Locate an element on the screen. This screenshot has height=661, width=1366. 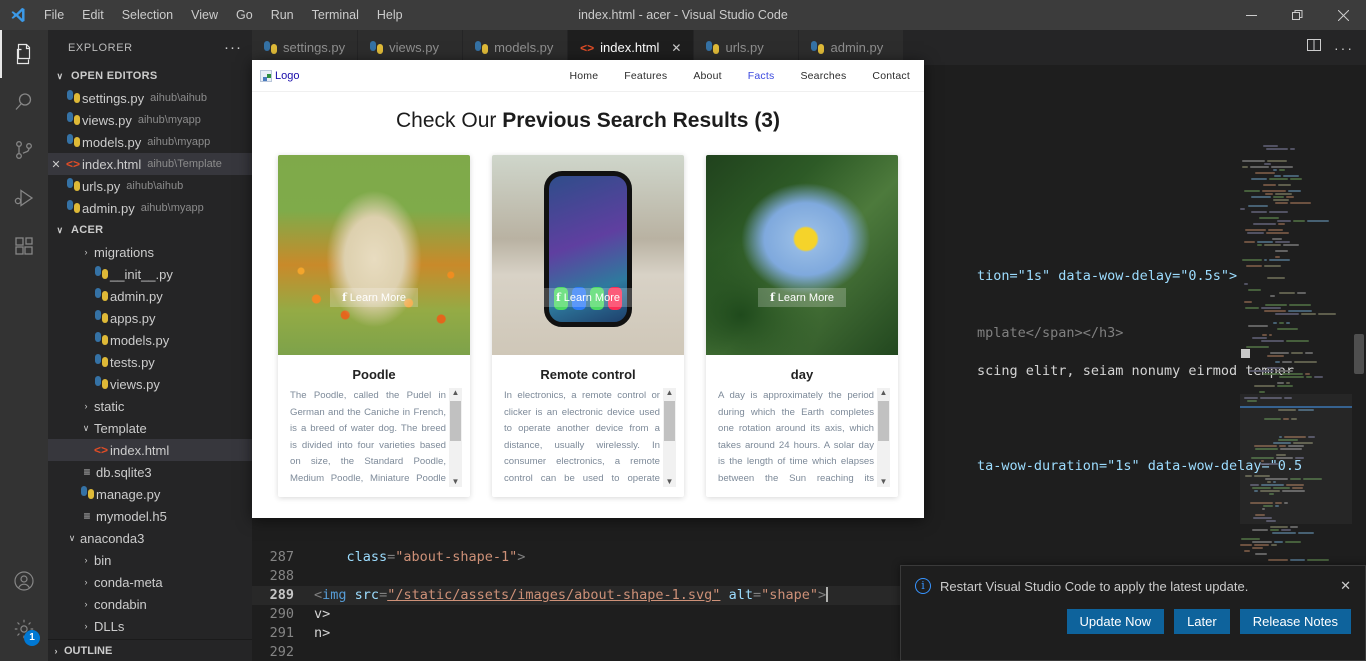
python-icon is located at coordinates (101, 318).